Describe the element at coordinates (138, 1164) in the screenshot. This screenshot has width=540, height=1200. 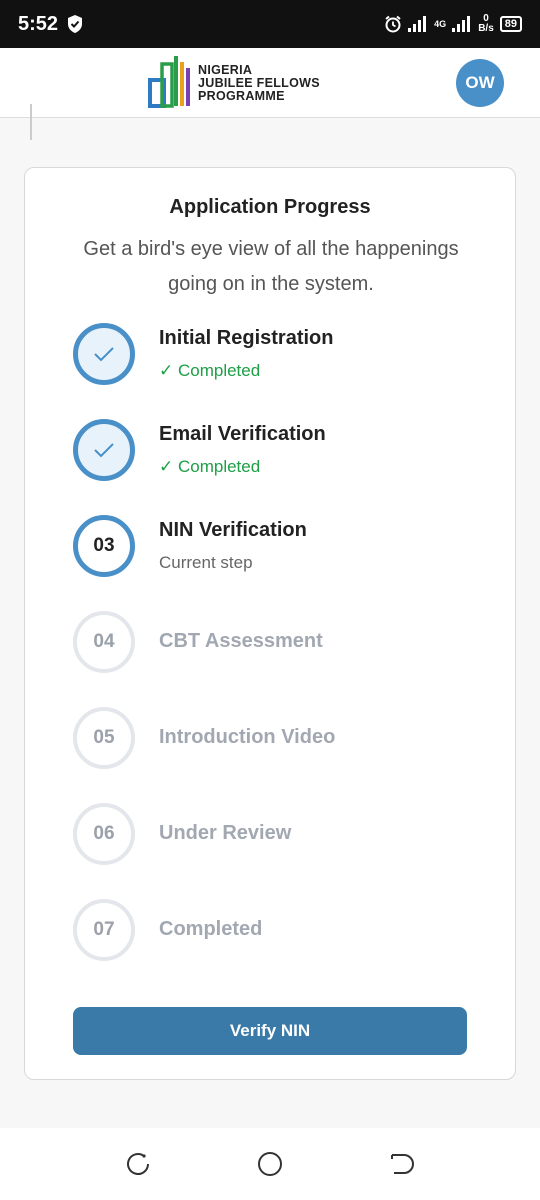
I see `recents-icon` at that location.